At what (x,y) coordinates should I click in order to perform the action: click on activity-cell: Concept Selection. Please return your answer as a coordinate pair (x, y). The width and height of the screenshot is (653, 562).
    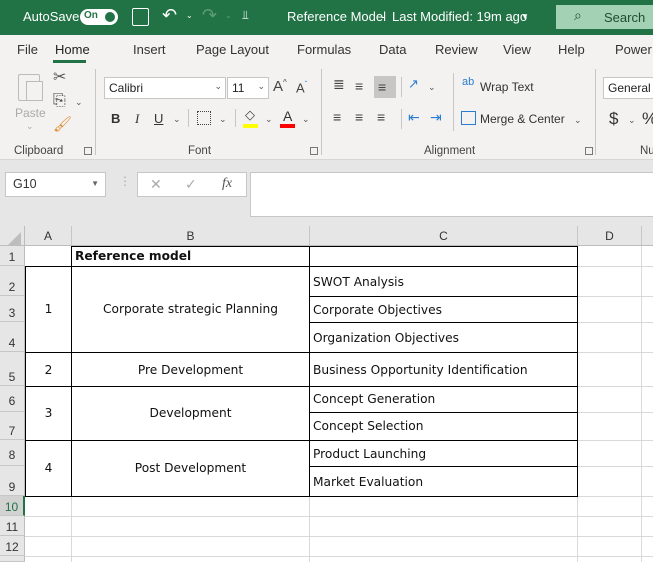
    Looking at the image, I should click on (368, 426).